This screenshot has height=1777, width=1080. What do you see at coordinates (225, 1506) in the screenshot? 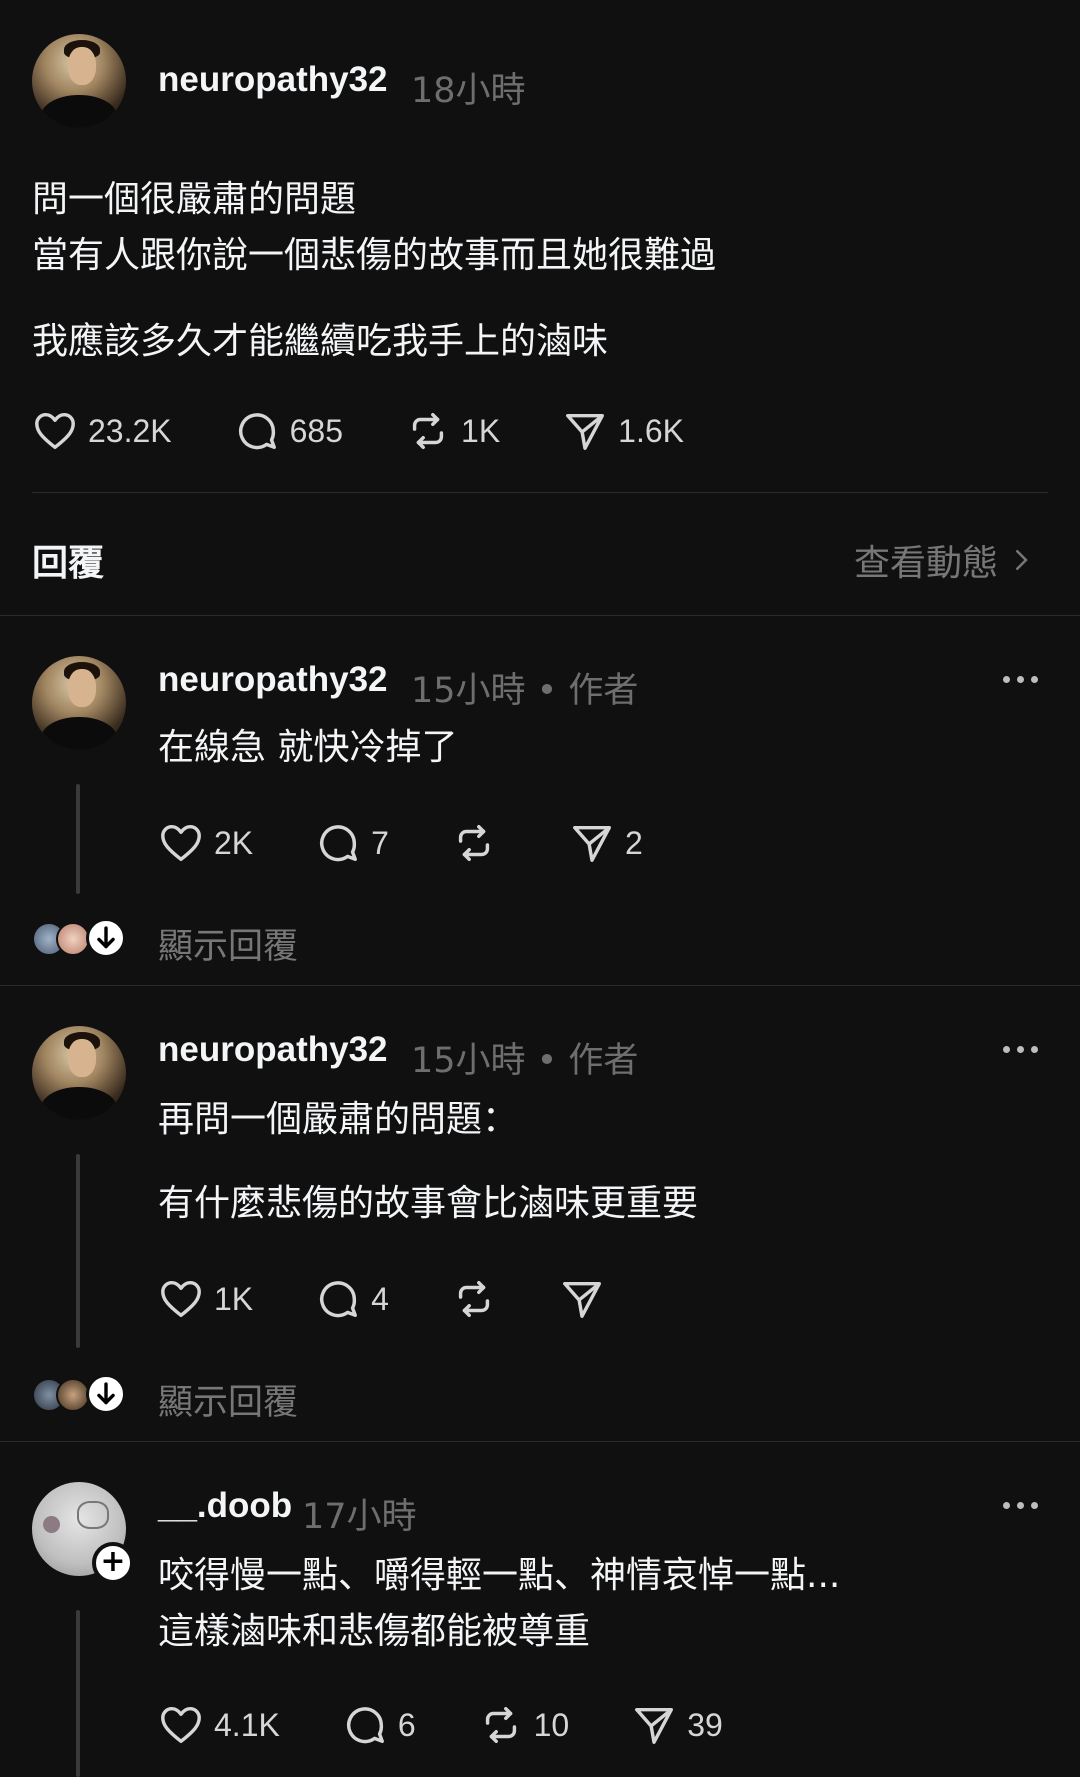
I see `reply-username: __.doob` at bounding box center [225, 1506].